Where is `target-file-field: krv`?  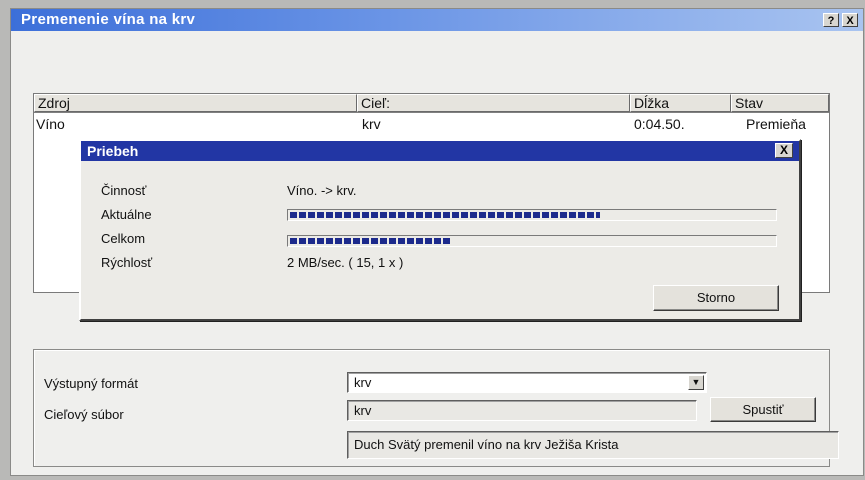 target-file-field: krv is located at coordinates (522, 410).